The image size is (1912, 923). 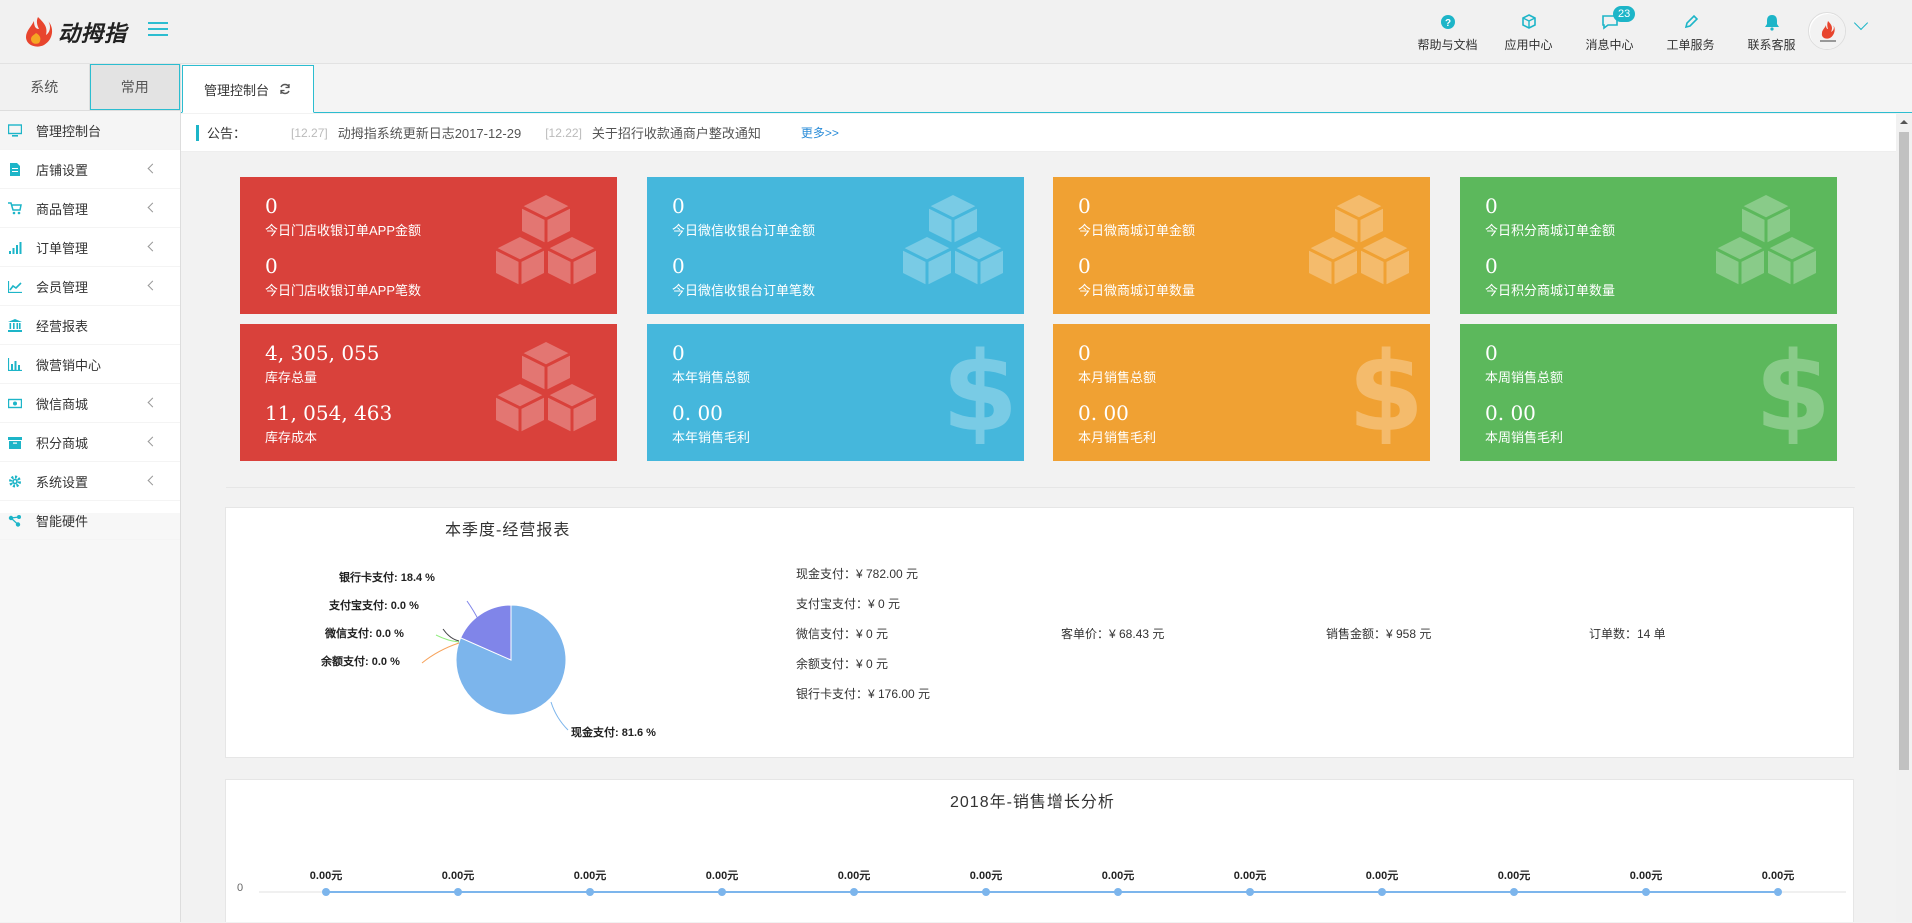 I want to click on sidebar-item-console: 管理控制台, so click(x=90, y=130).